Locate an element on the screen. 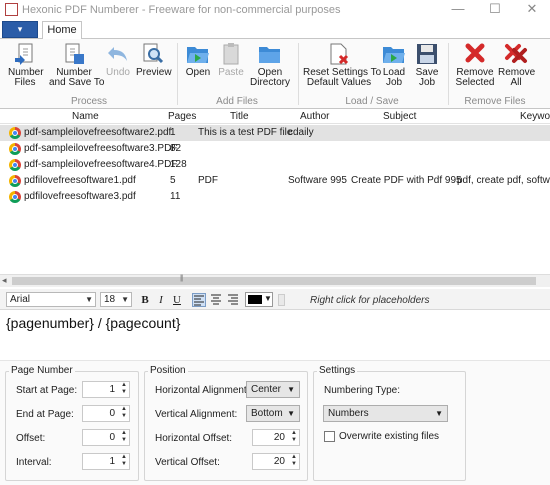  close-button: ✕ is located at coordinates (532, 10).